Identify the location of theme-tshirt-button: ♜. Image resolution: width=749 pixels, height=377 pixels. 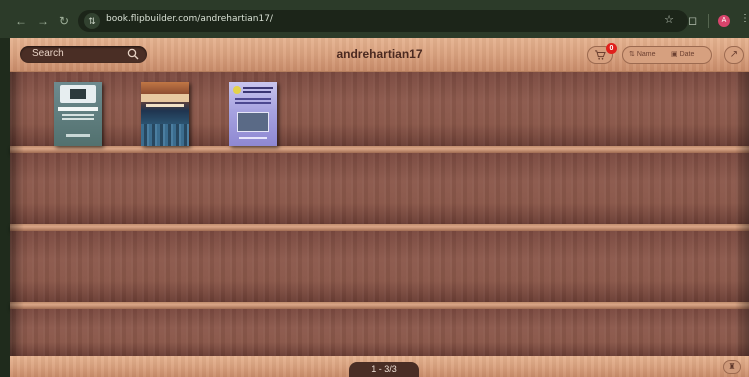
(732, 367).